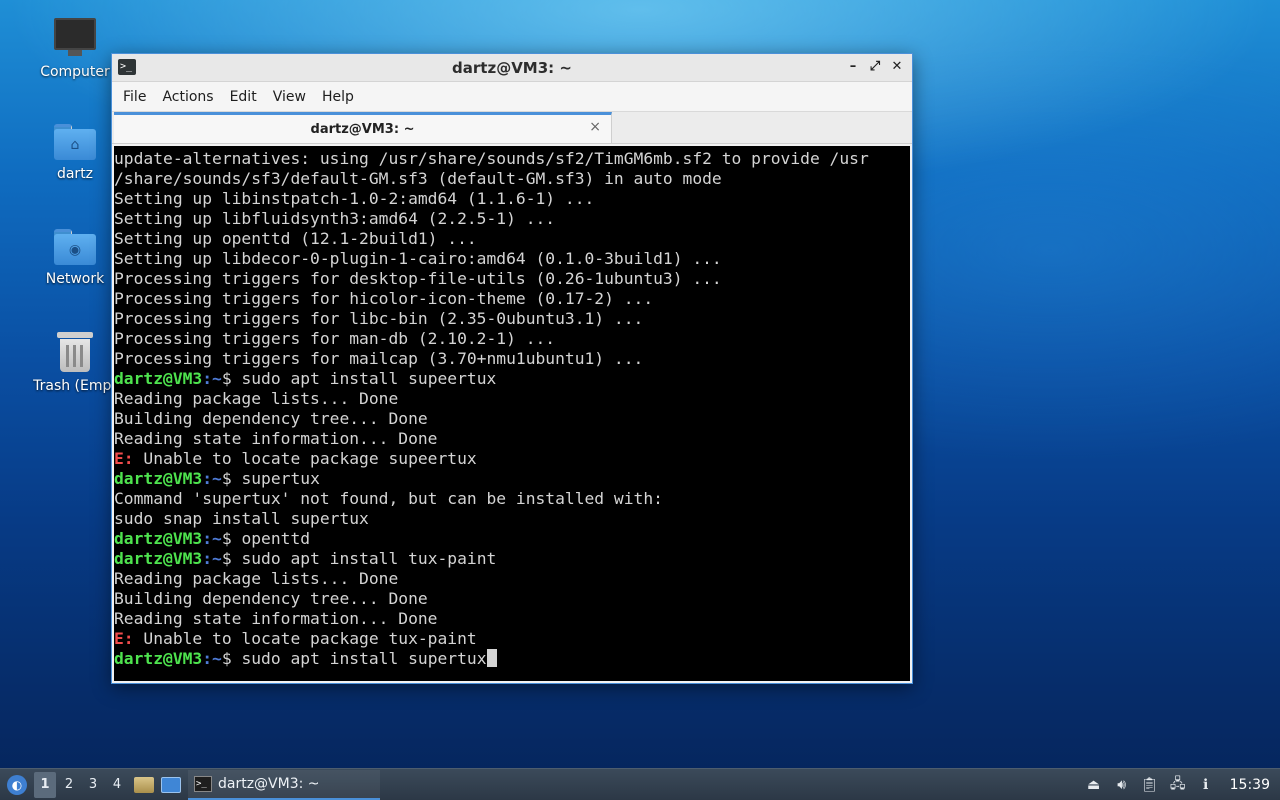 The width and height of the screenshot is (1280, 800). I want to click on terminal-error-line: E: Unable to locate package supeertux, so click(512, 459).